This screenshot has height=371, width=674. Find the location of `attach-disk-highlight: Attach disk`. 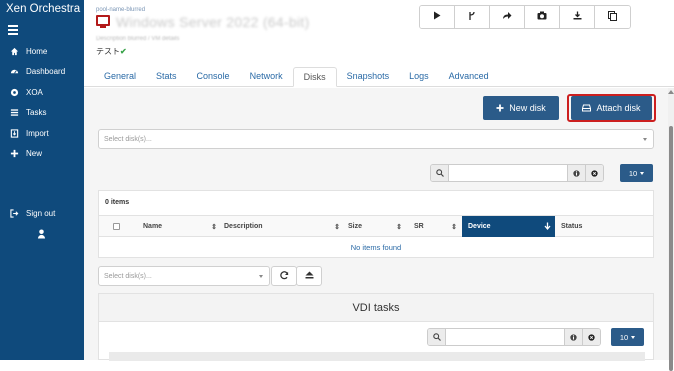

attach-disk-highlight: Attach disk is located at coordinates (611, 108).